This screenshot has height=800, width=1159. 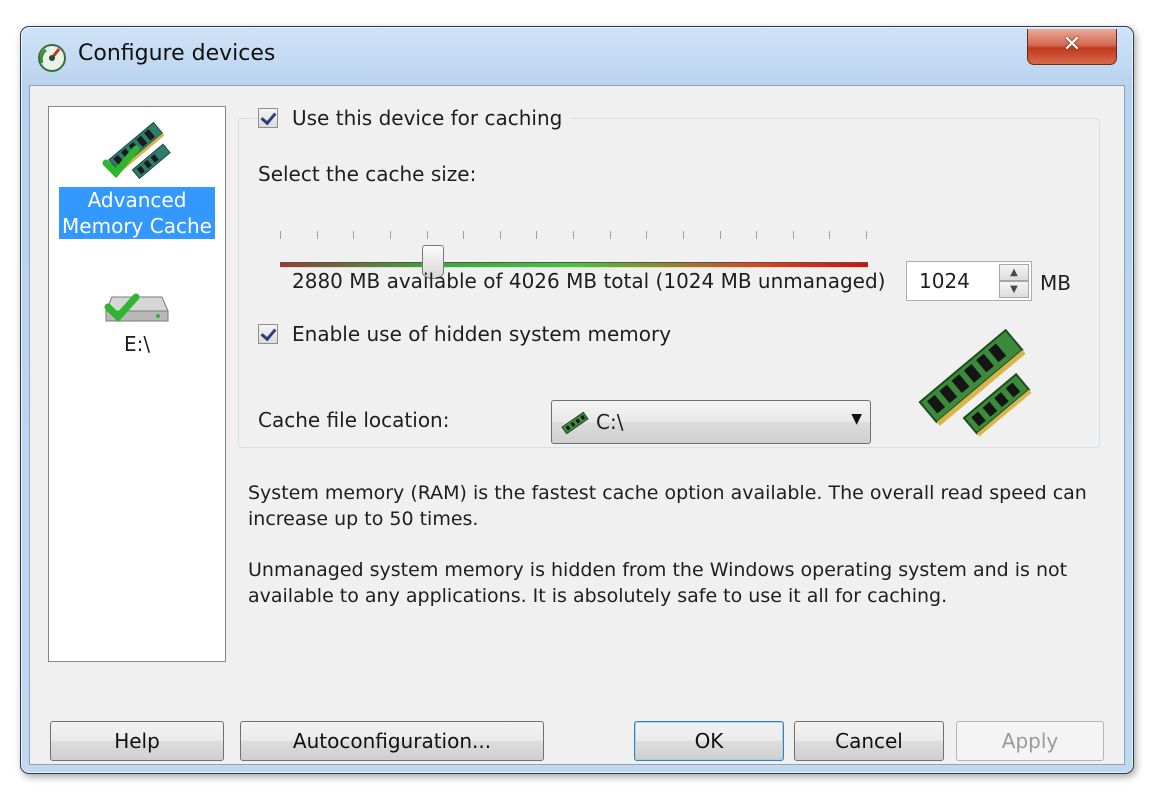 What do you see at coordinates (1014, 272) in the screenshot?
I see `spinner-up-icon: ▲` at bounding box center [1014, 272].